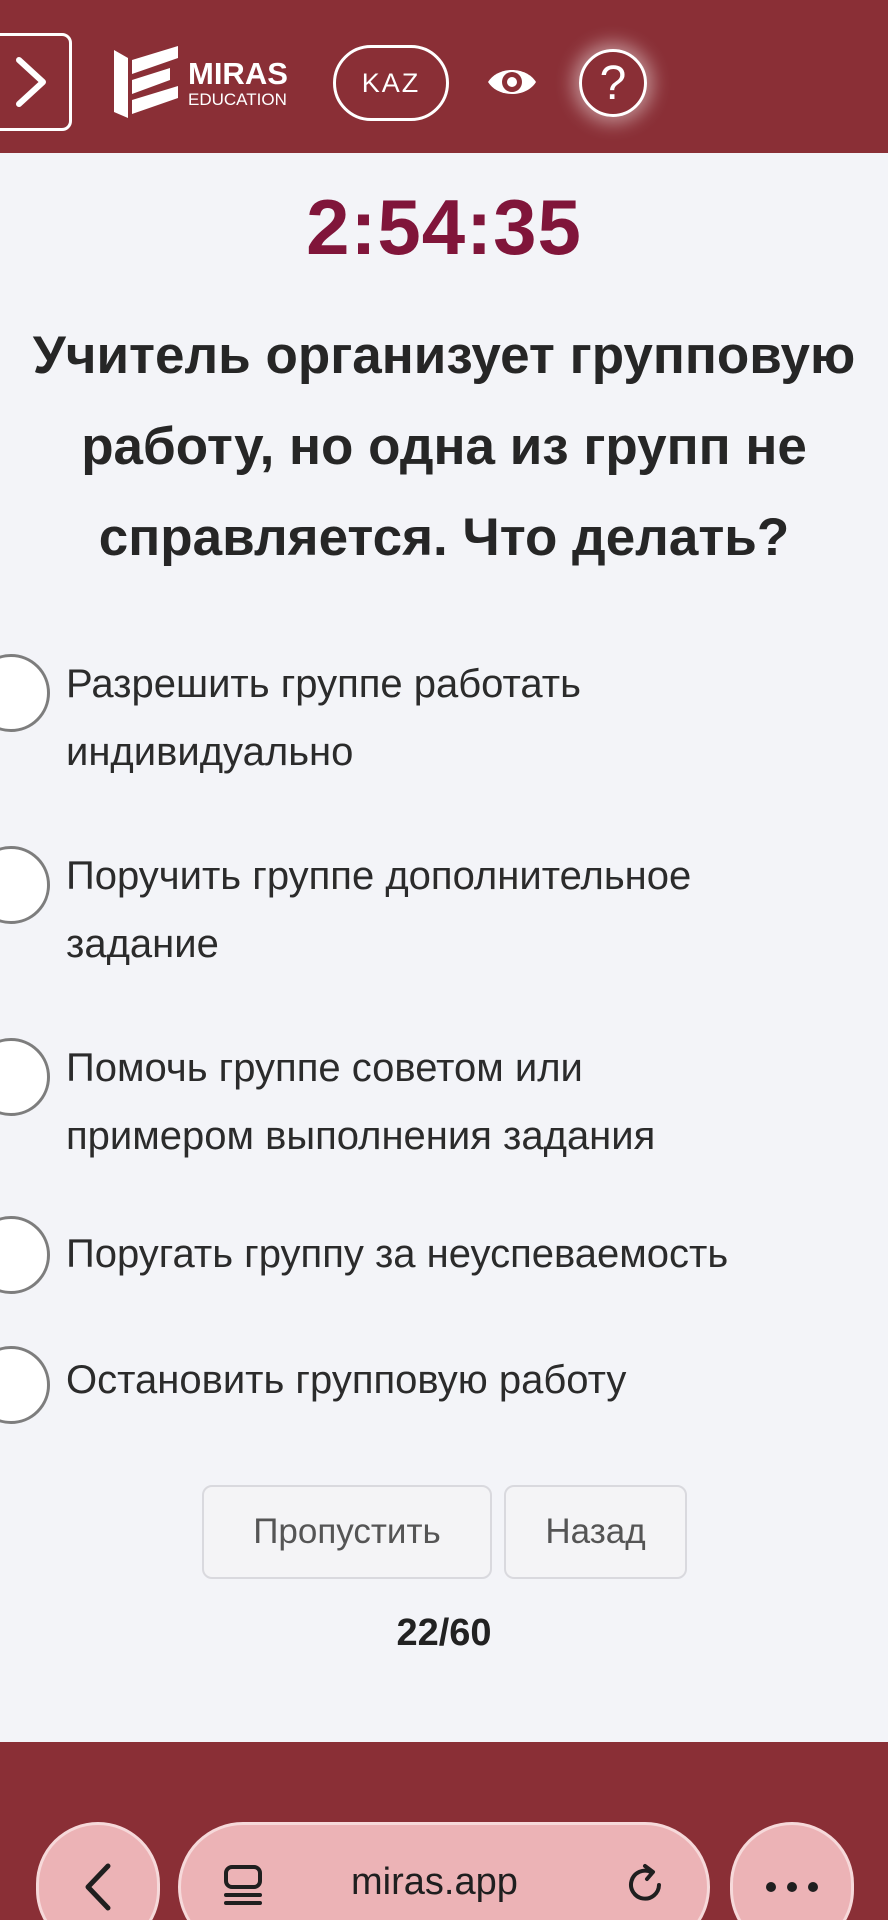 The height and width of the screenshot is (1920, 888). I want to click on more-icon, so click(792, 1887).